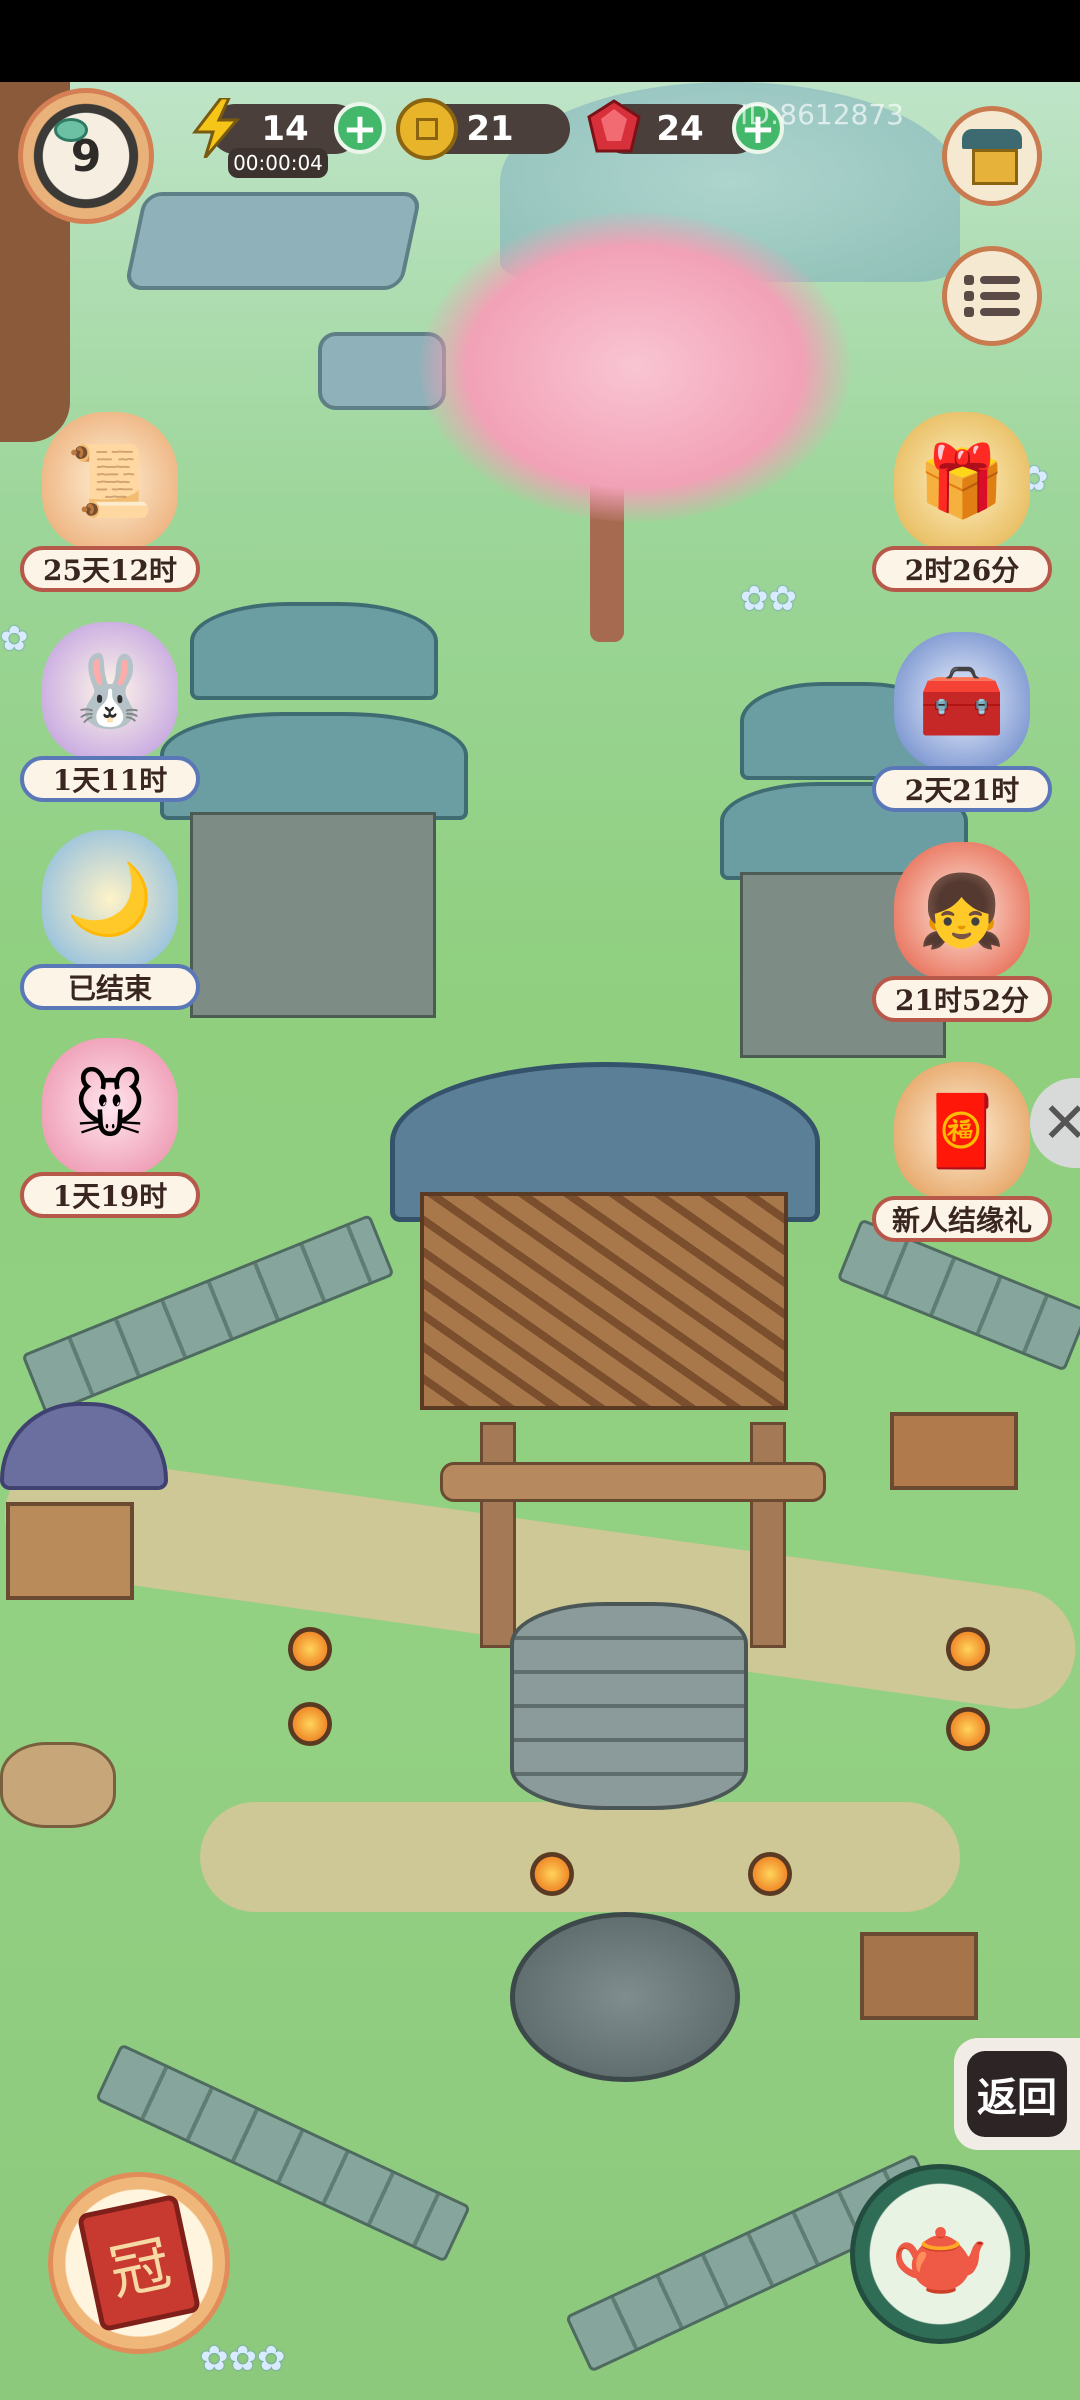  I want to click on event-scroll: 📜 25天12时, so click(110, 507).